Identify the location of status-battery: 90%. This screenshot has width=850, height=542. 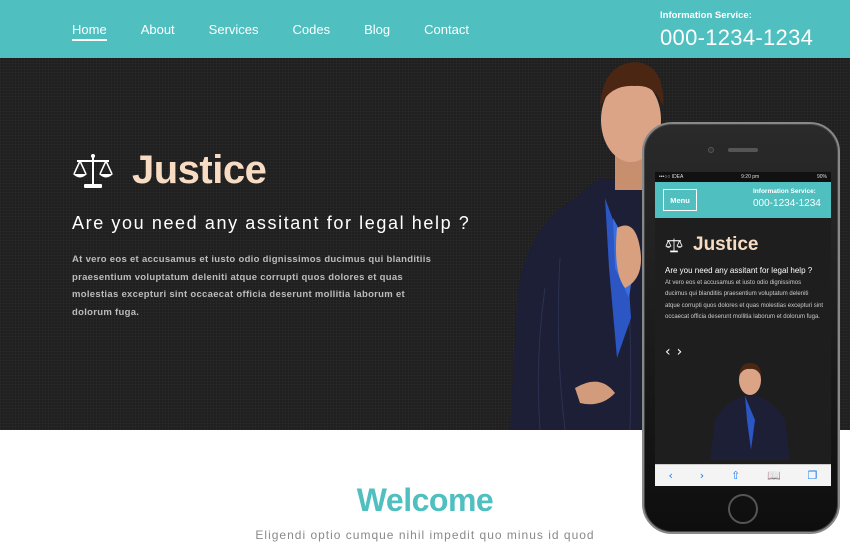
(821, 177).